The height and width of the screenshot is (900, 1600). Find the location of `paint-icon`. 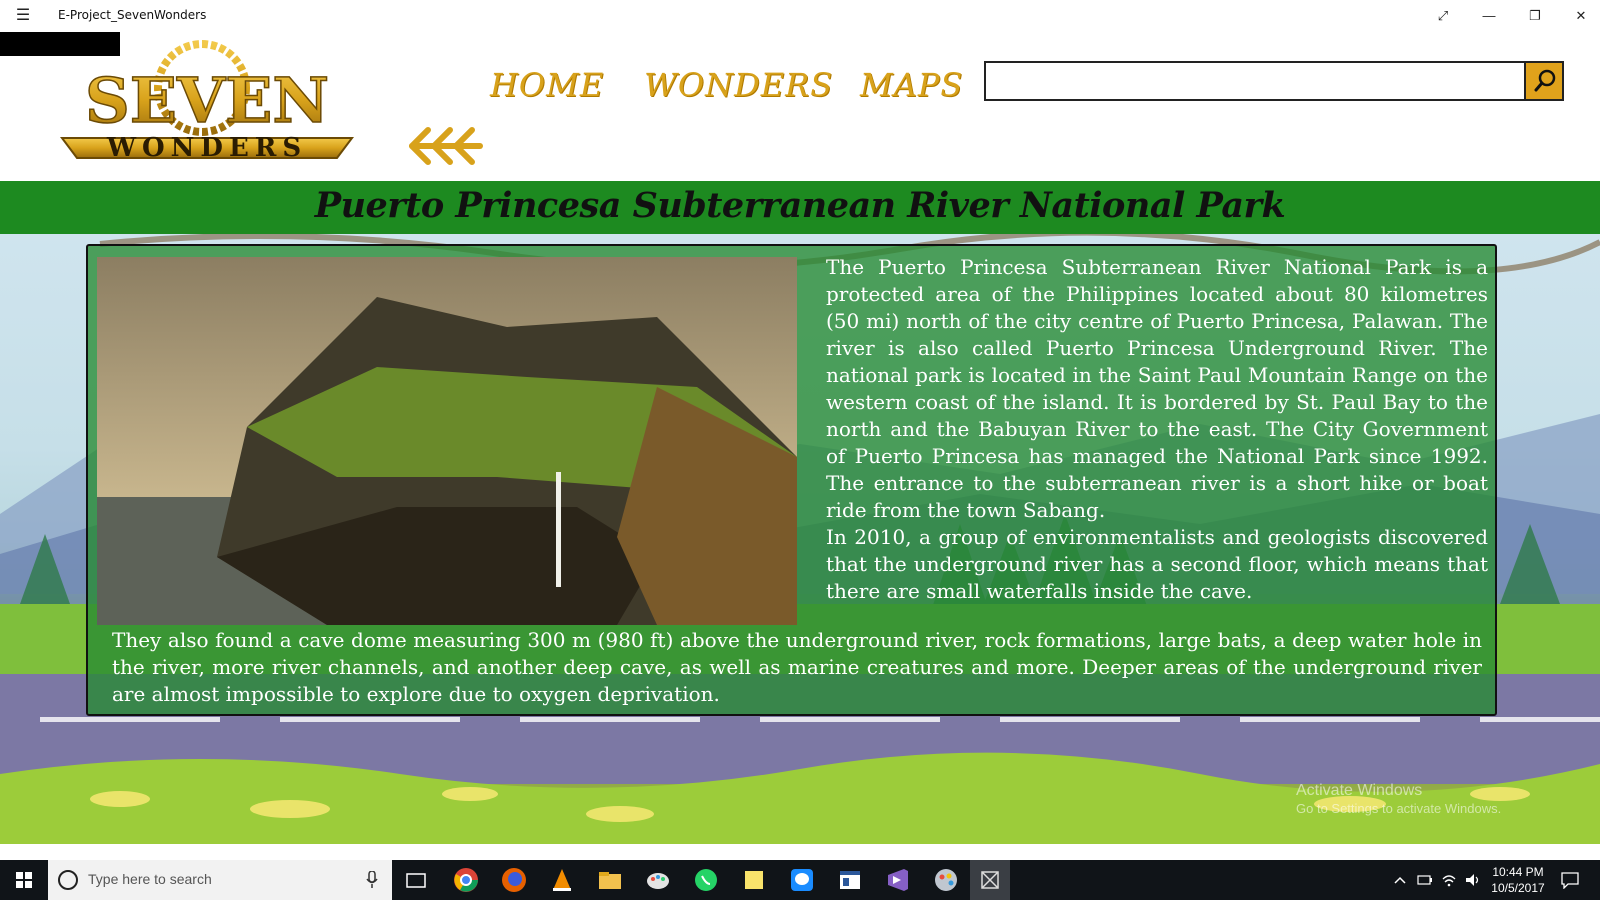

paint-icon is located at coordinates (658, 880).